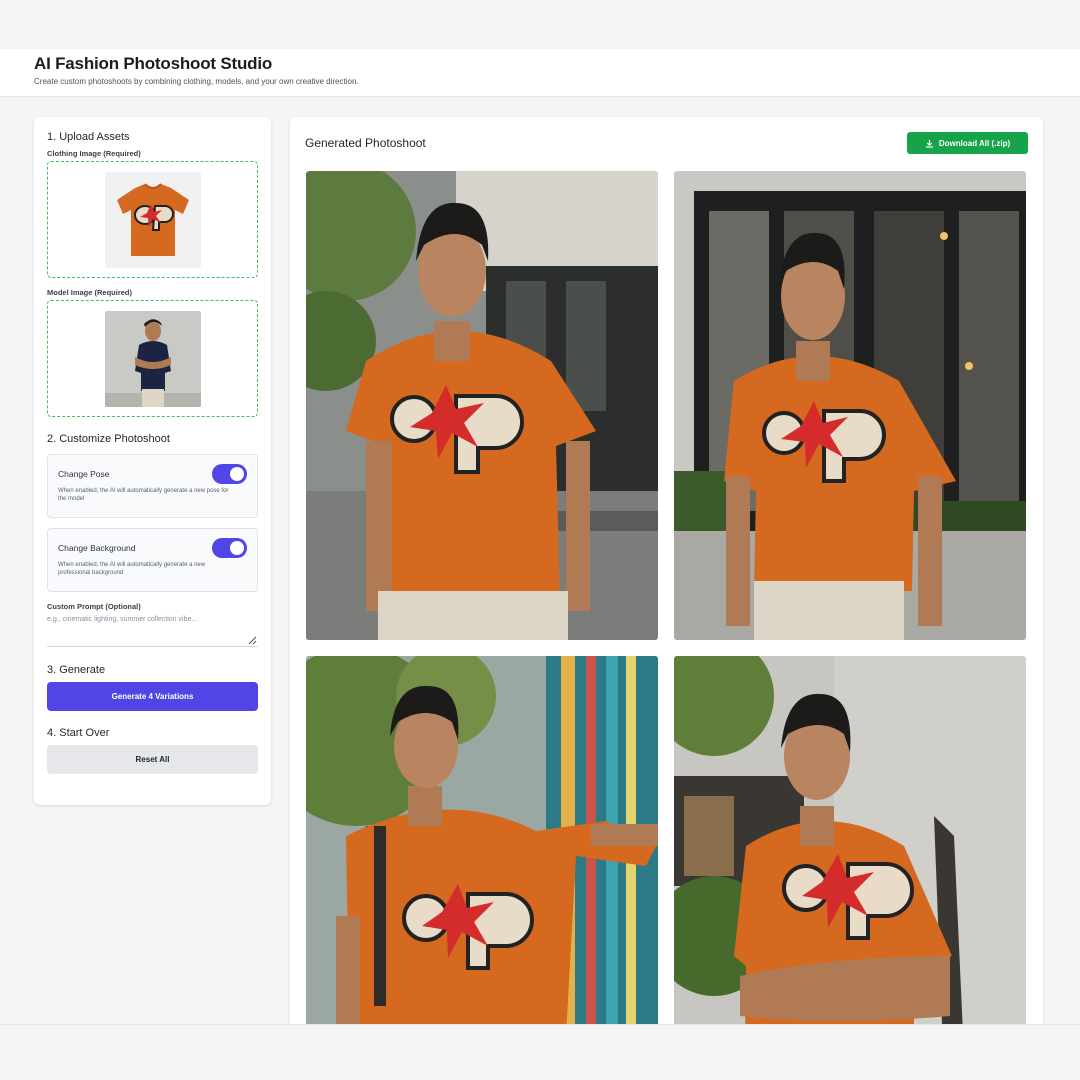  I want to click on upload-section-title: 1. Upload Assets, so click(88, 137).